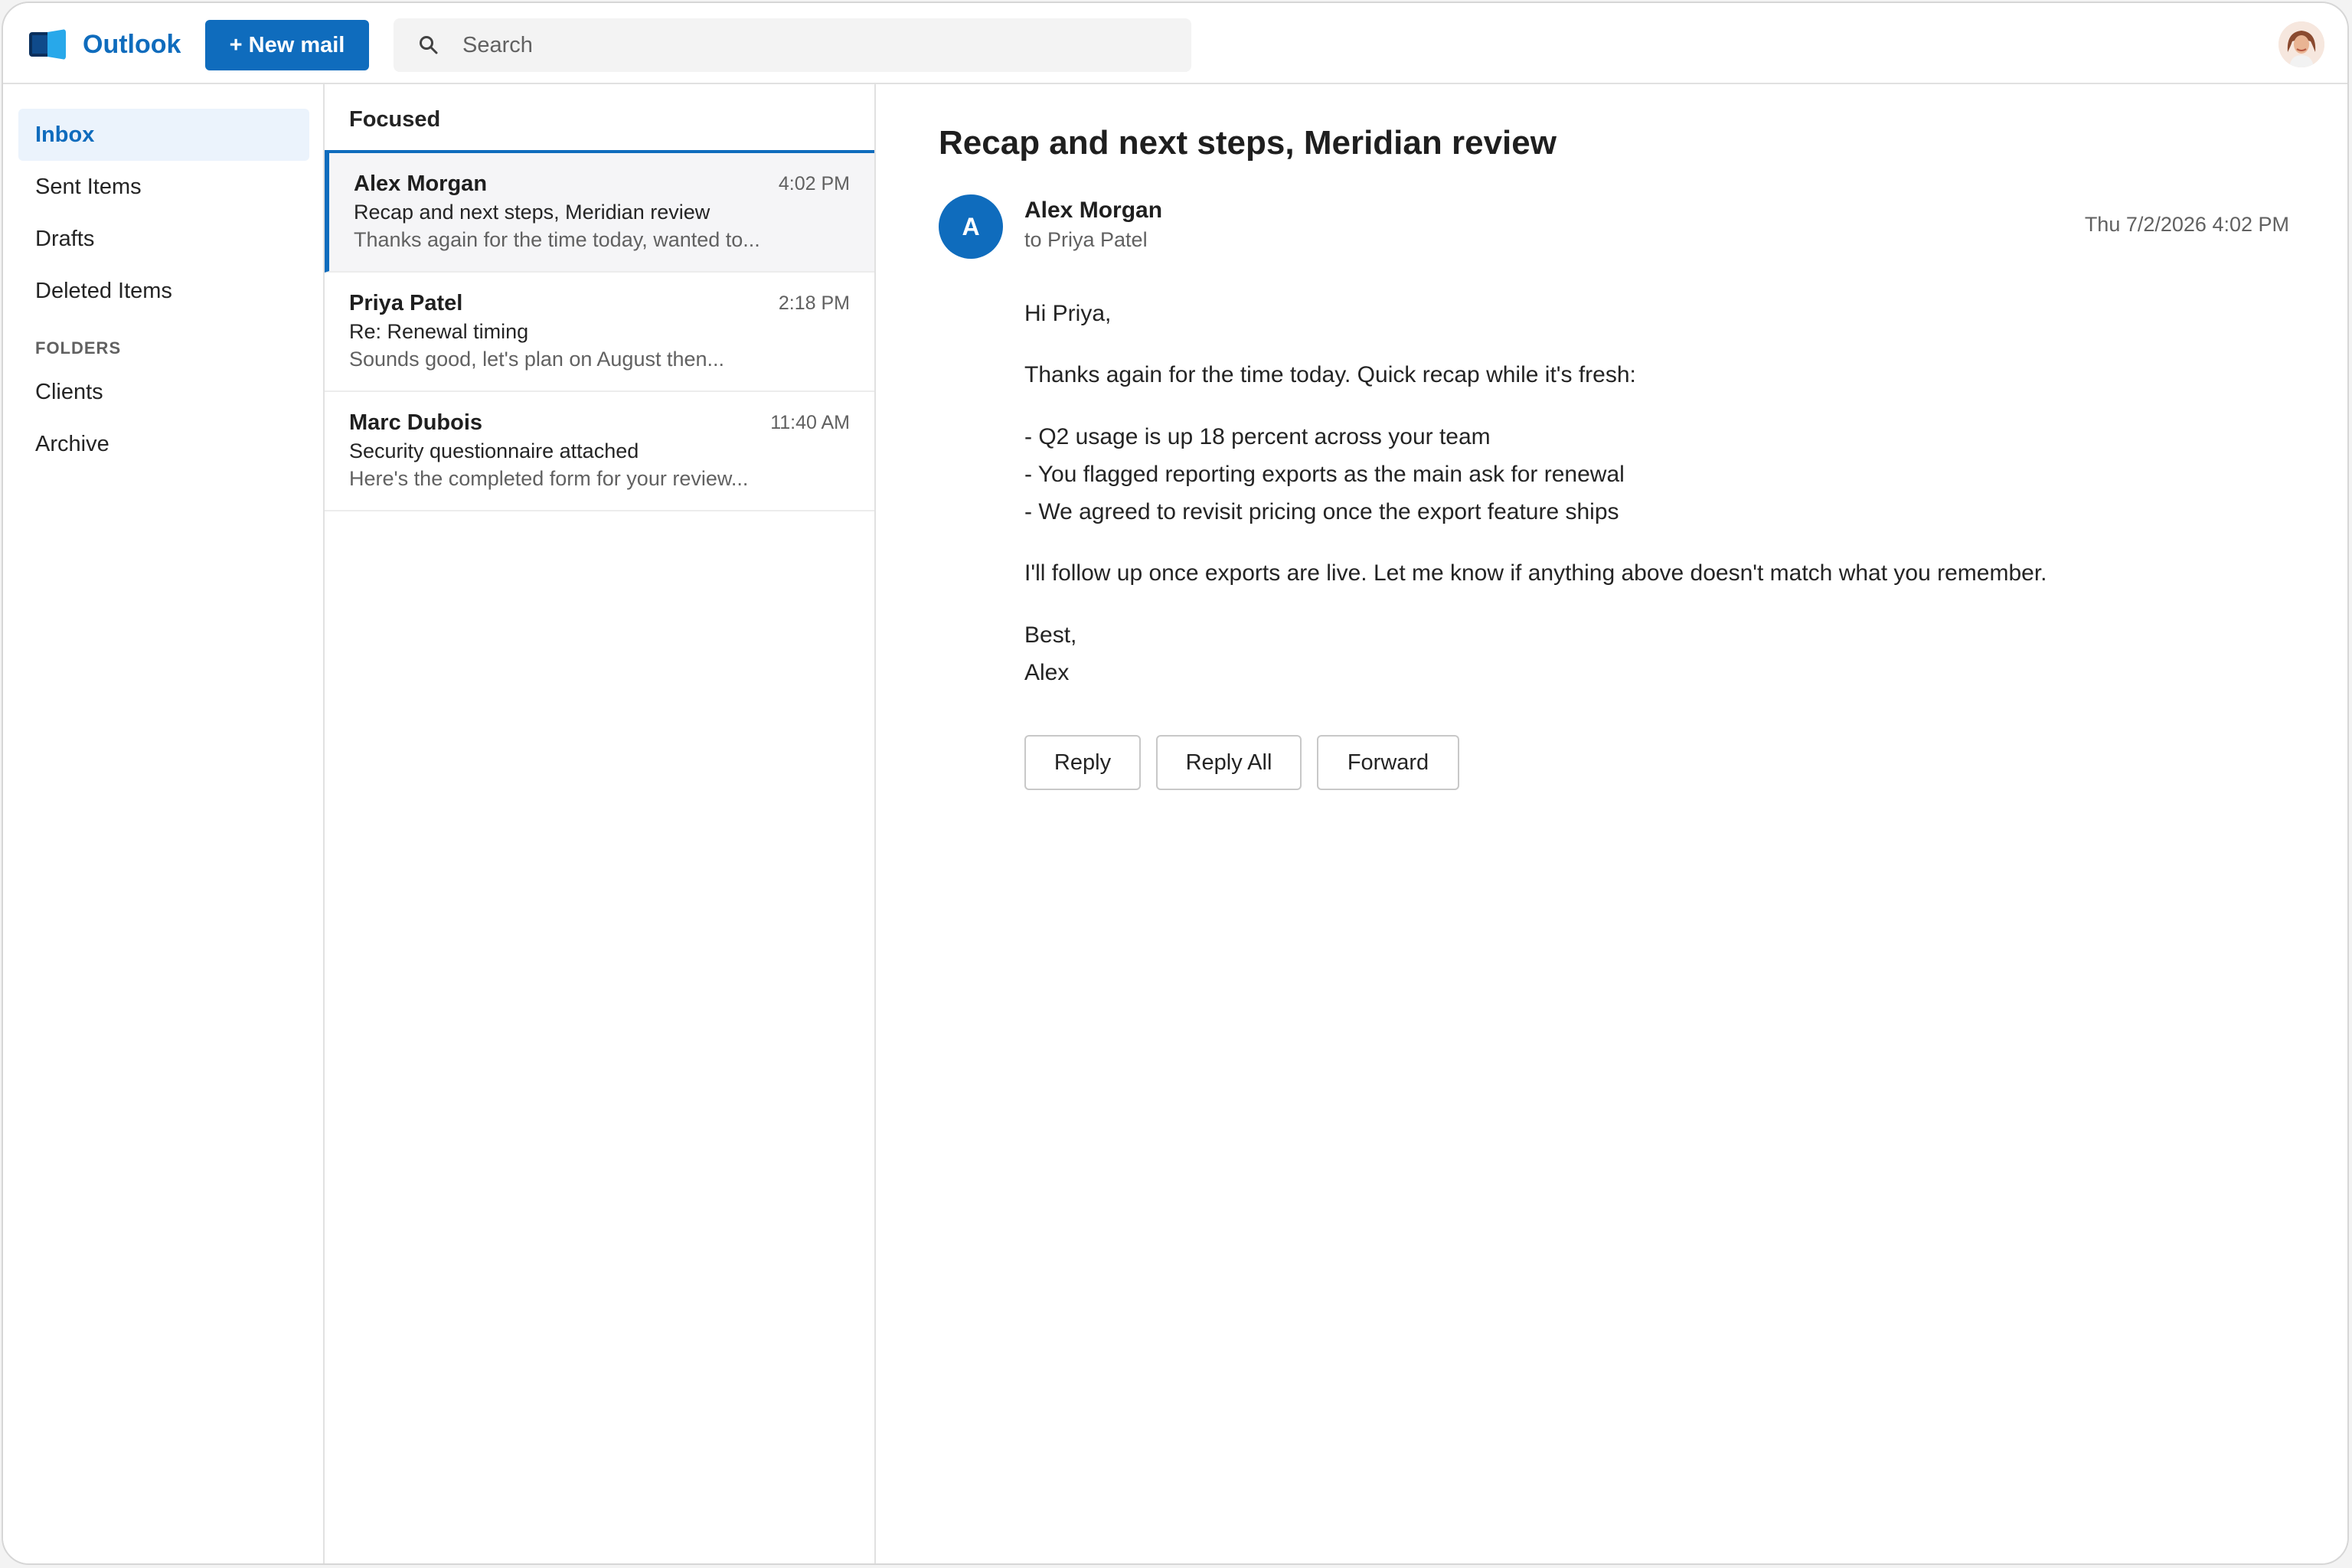 This screenshot has height=1568, width=2352. Describe the element at coordinates (163, 239) in the screenshot. I see `nav-item-drafts: Drafts` at that location.